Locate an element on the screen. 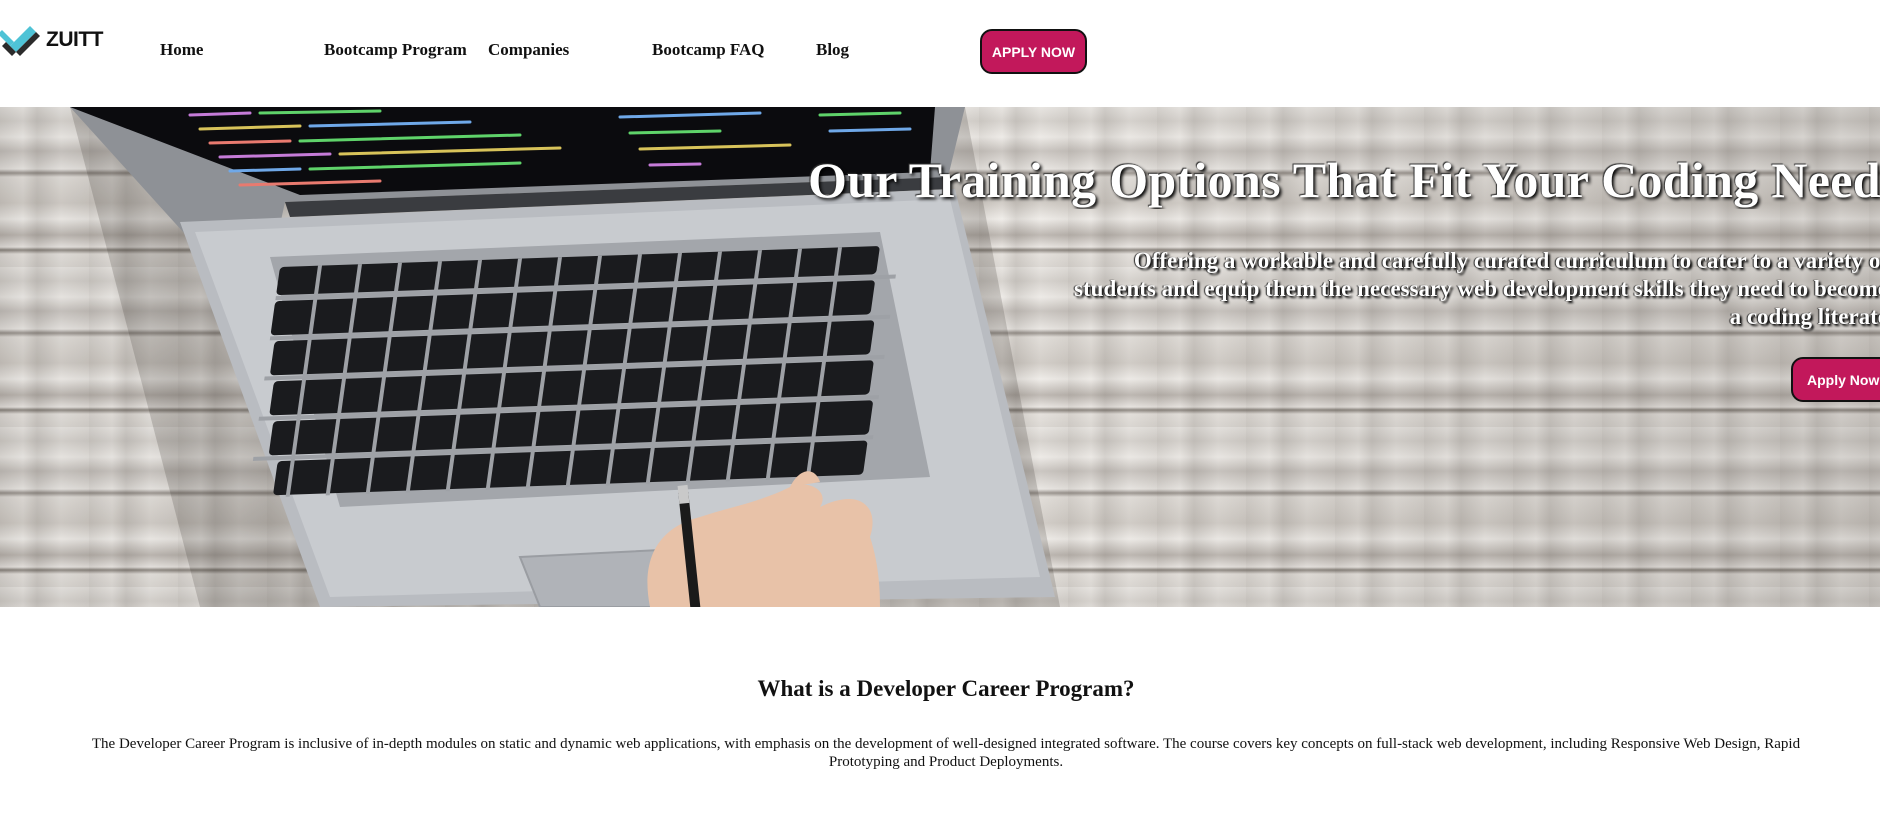  nav-companies: Companies is located at coordinates (528, 50).